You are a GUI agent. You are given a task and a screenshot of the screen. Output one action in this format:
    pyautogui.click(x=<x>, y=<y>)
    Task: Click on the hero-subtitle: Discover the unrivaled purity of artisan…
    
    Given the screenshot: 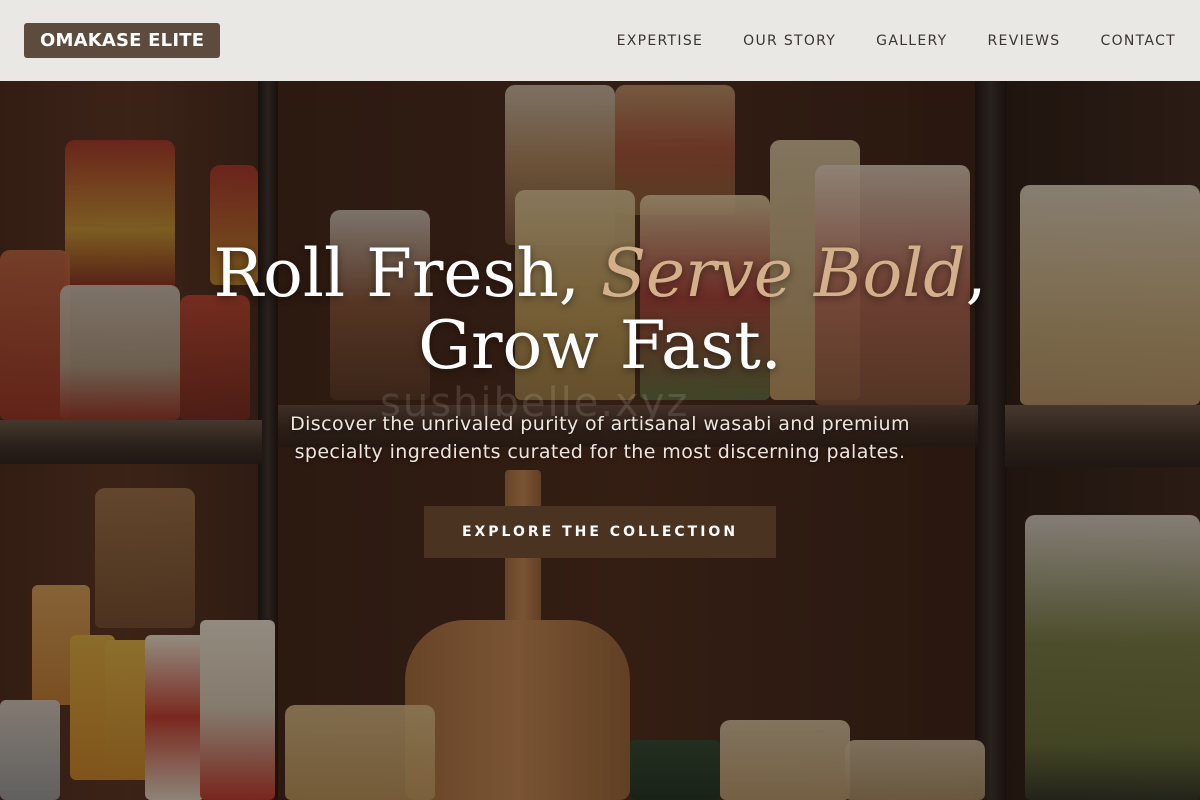 What is the action you would take?
    pyautogui.click(x=600, y=438)
    